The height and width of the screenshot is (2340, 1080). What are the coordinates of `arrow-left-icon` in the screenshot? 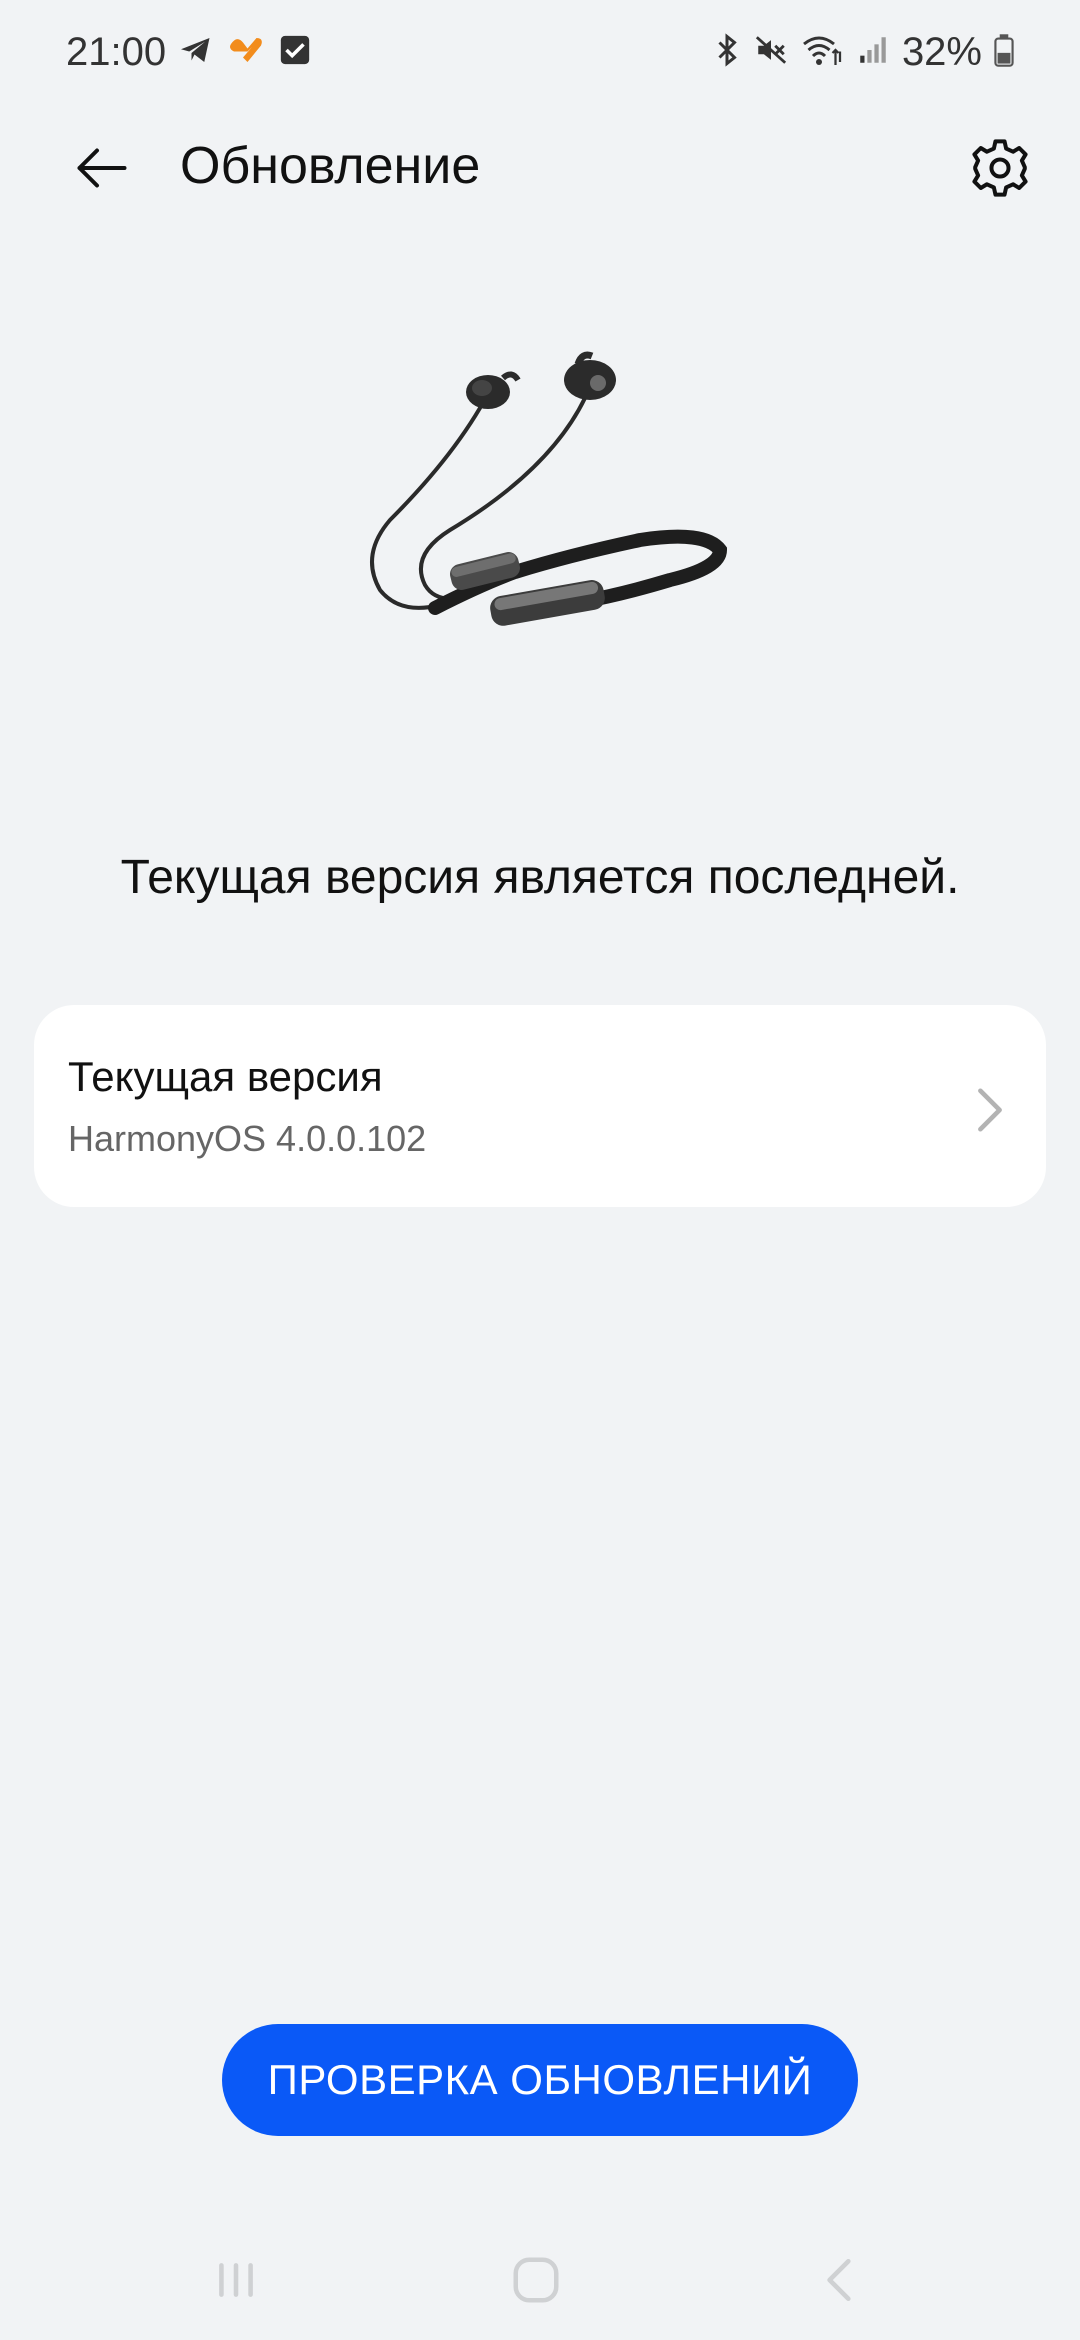 It's located at (102, 168).